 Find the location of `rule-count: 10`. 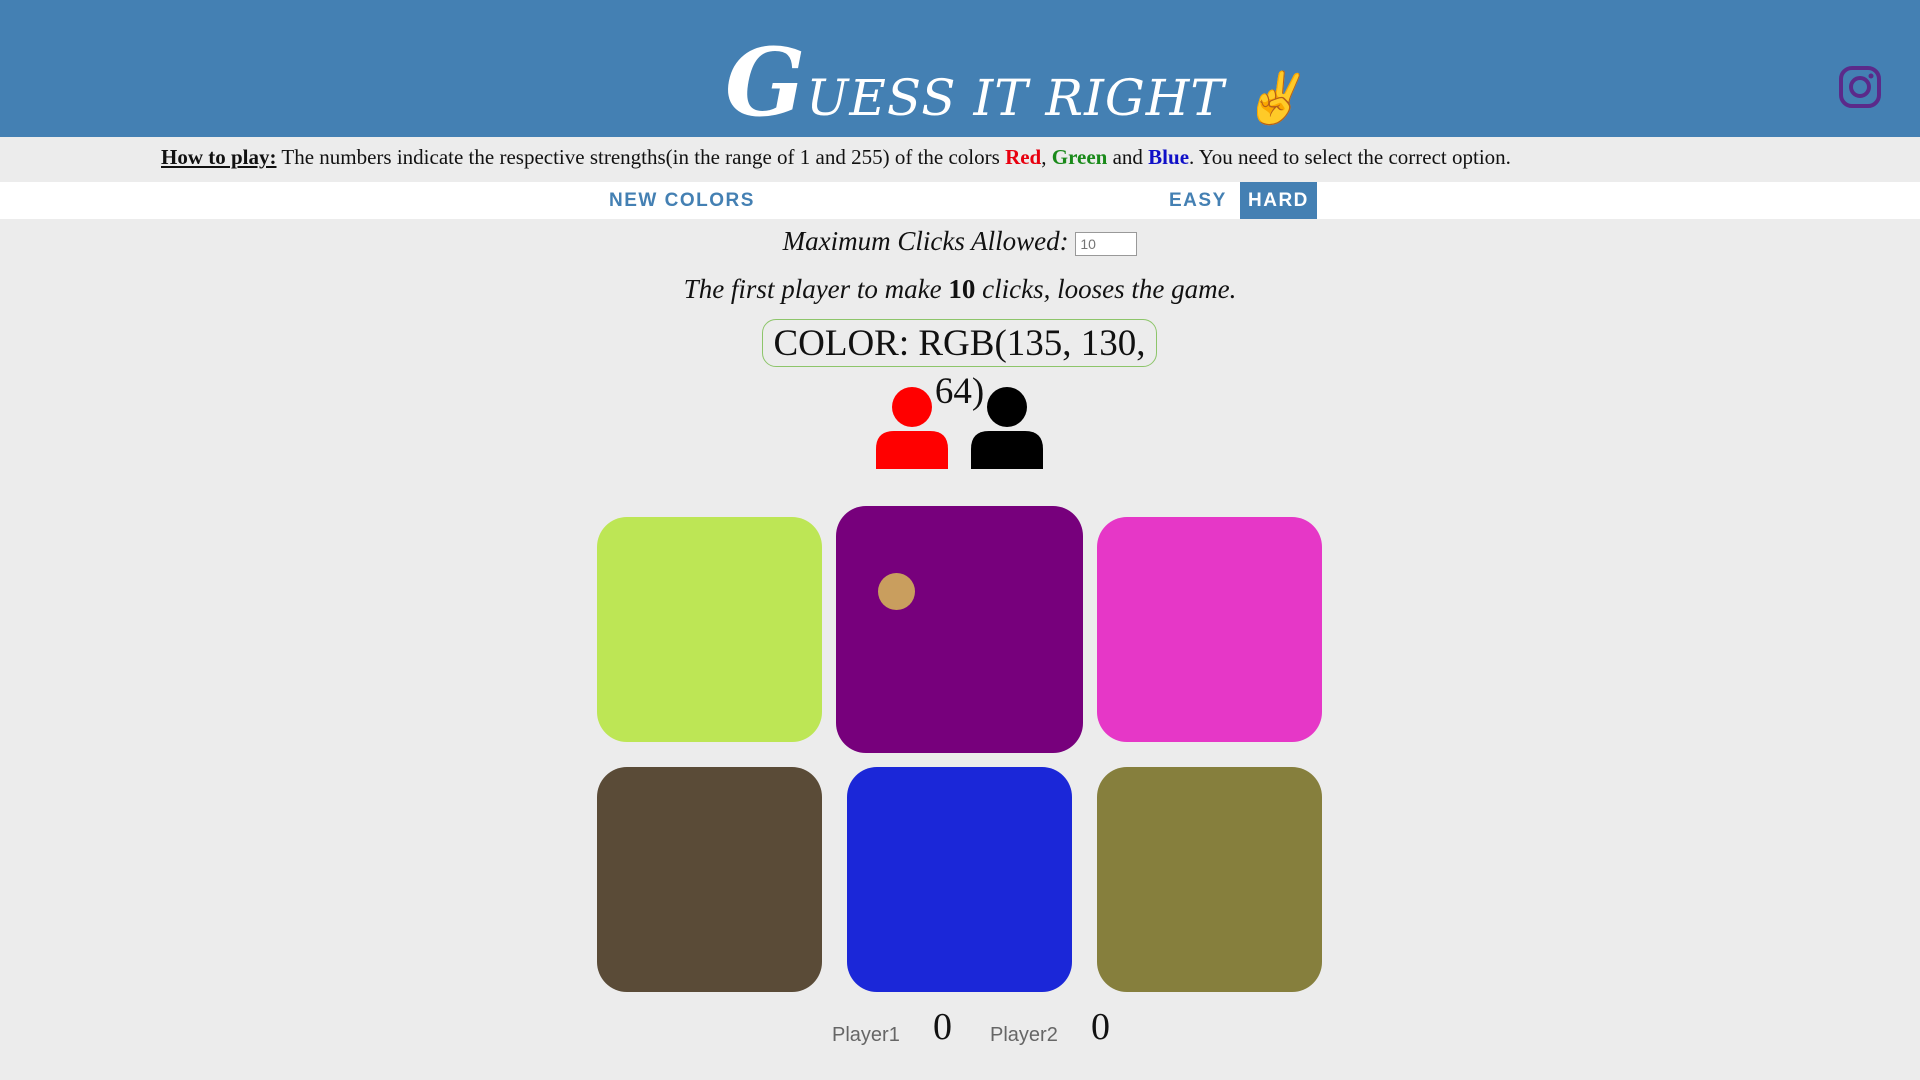

rule-count: 10 is located at coordinates (962, 289).